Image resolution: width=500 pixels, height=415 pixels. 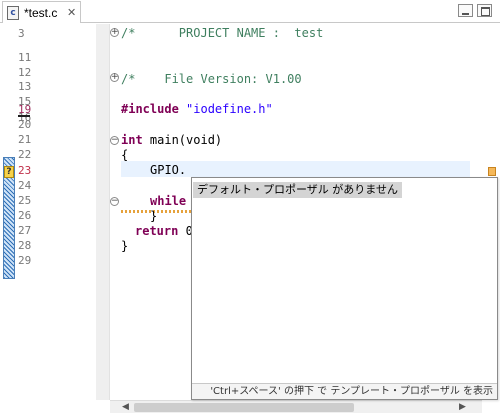 What do you see at coordinates (25, 110) in the screenshot?
I see `line-number: 19` at bounding box center [25, 110].